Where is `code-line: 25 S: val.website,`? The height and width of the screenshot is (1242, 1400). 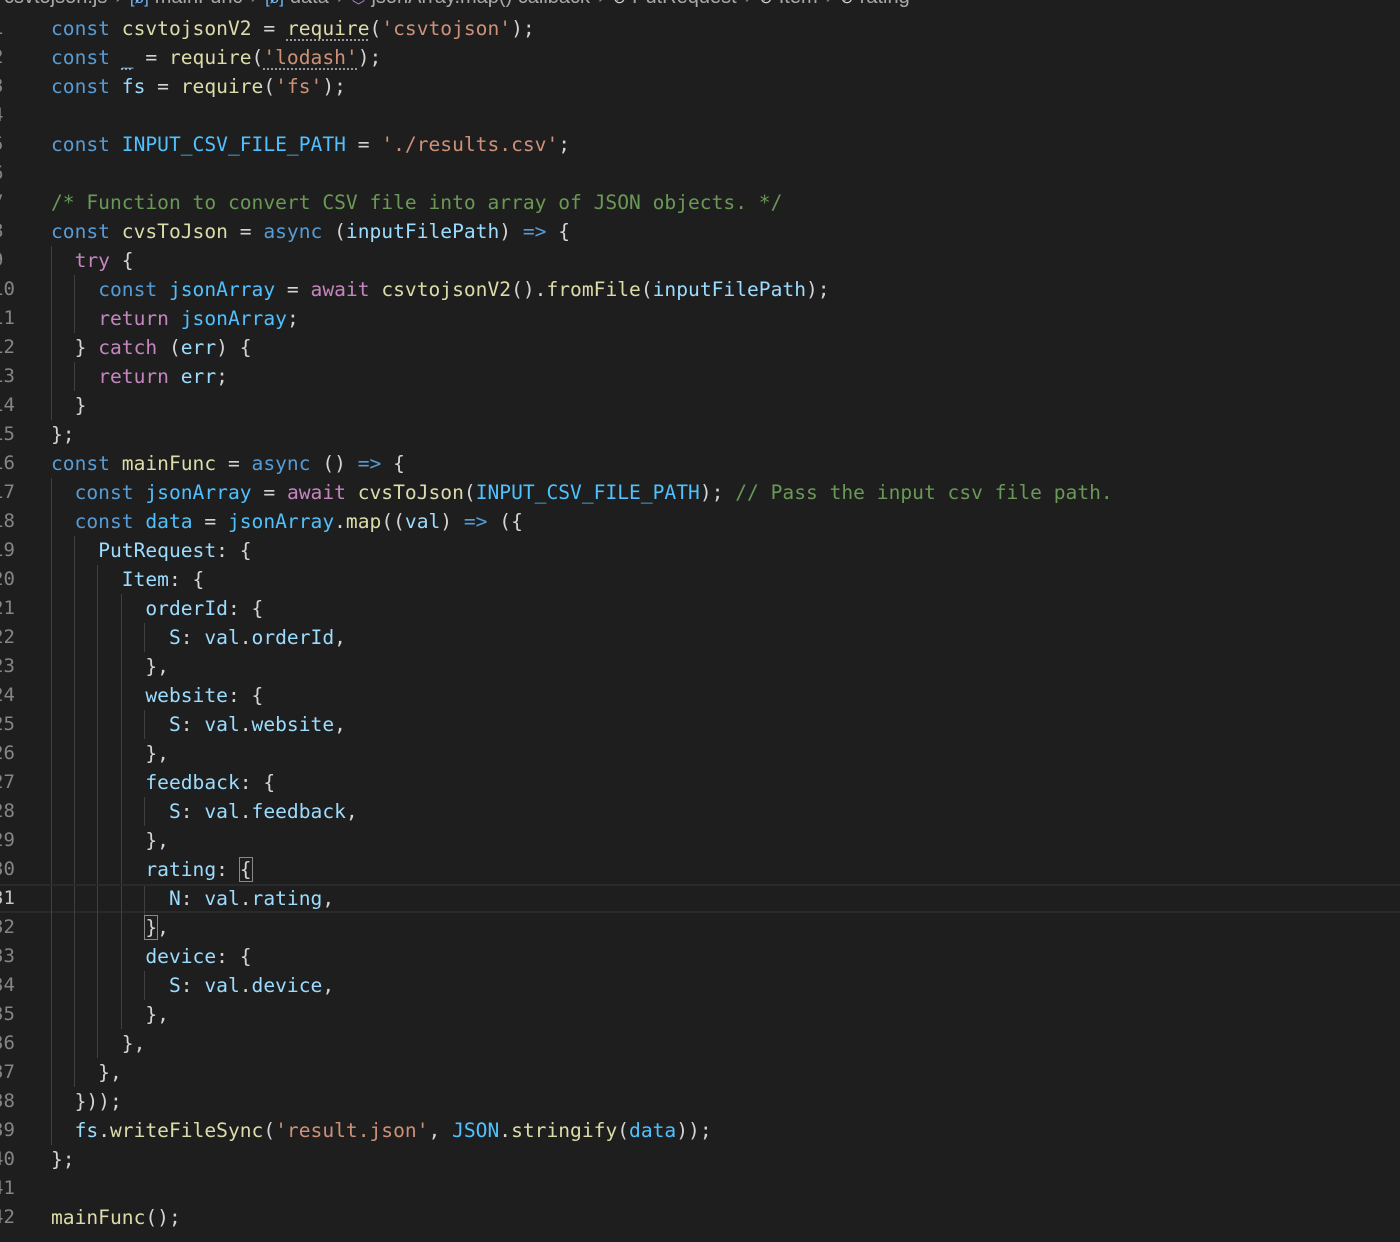 code-line: 25 S: val.website, is located at coordinates (700, 724).